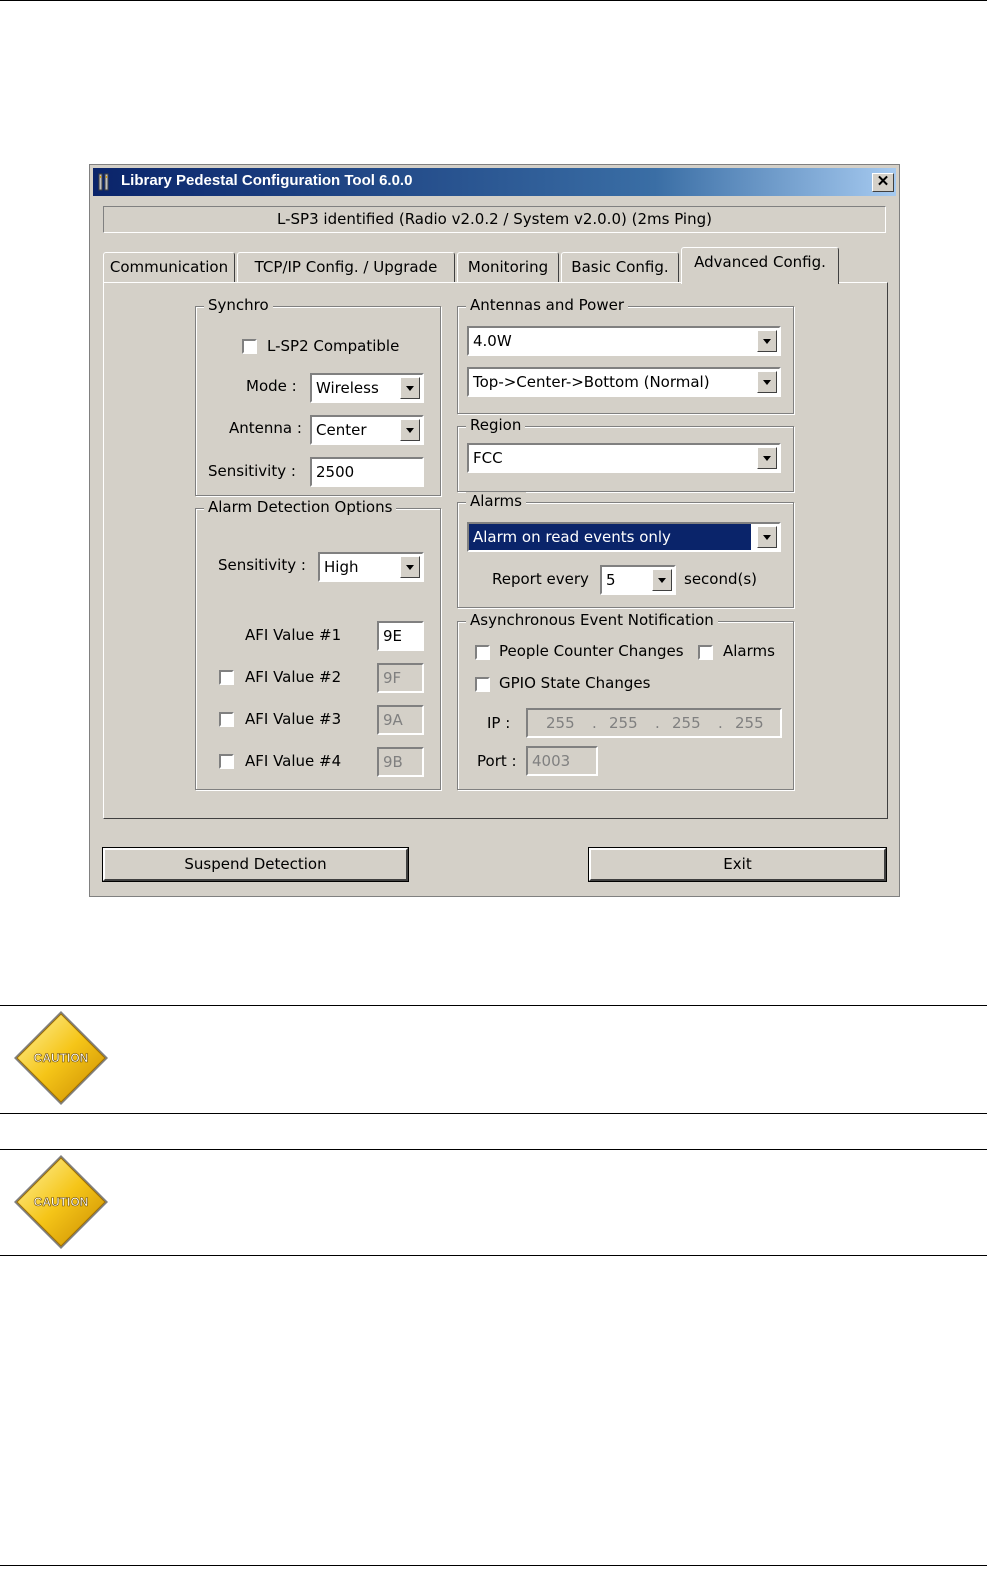 The image size is (987, 1570). I want to click on app-icon, so click(103, 182).